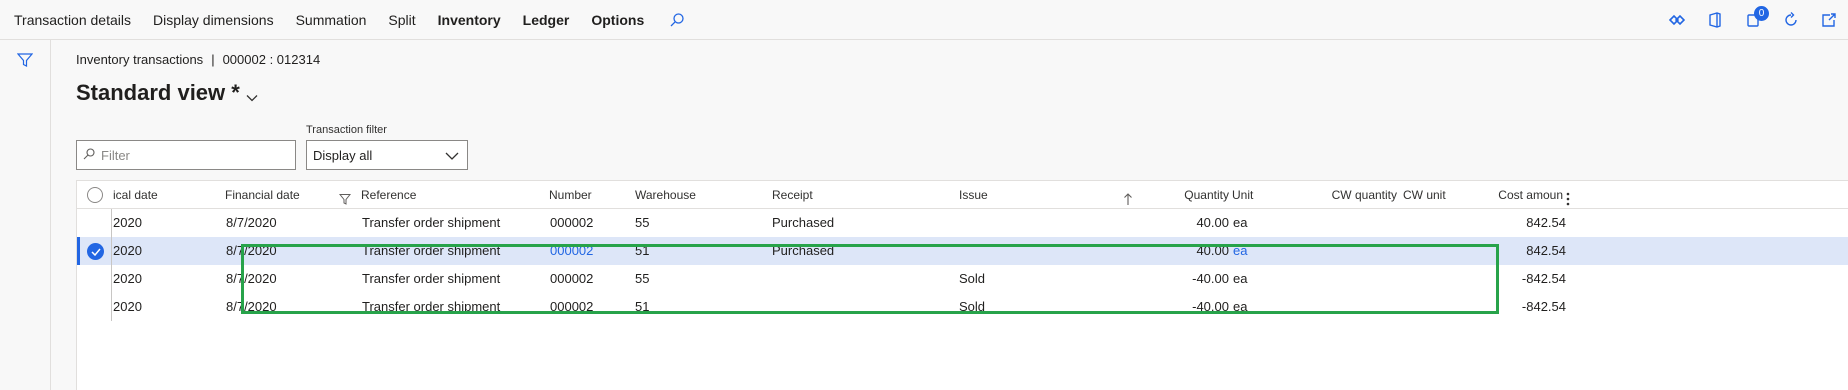 This screenshot has height=390, width=1848. I want to click on breadcrumb: Inventory transactions | 000002 : 012314, so click(198, 59).